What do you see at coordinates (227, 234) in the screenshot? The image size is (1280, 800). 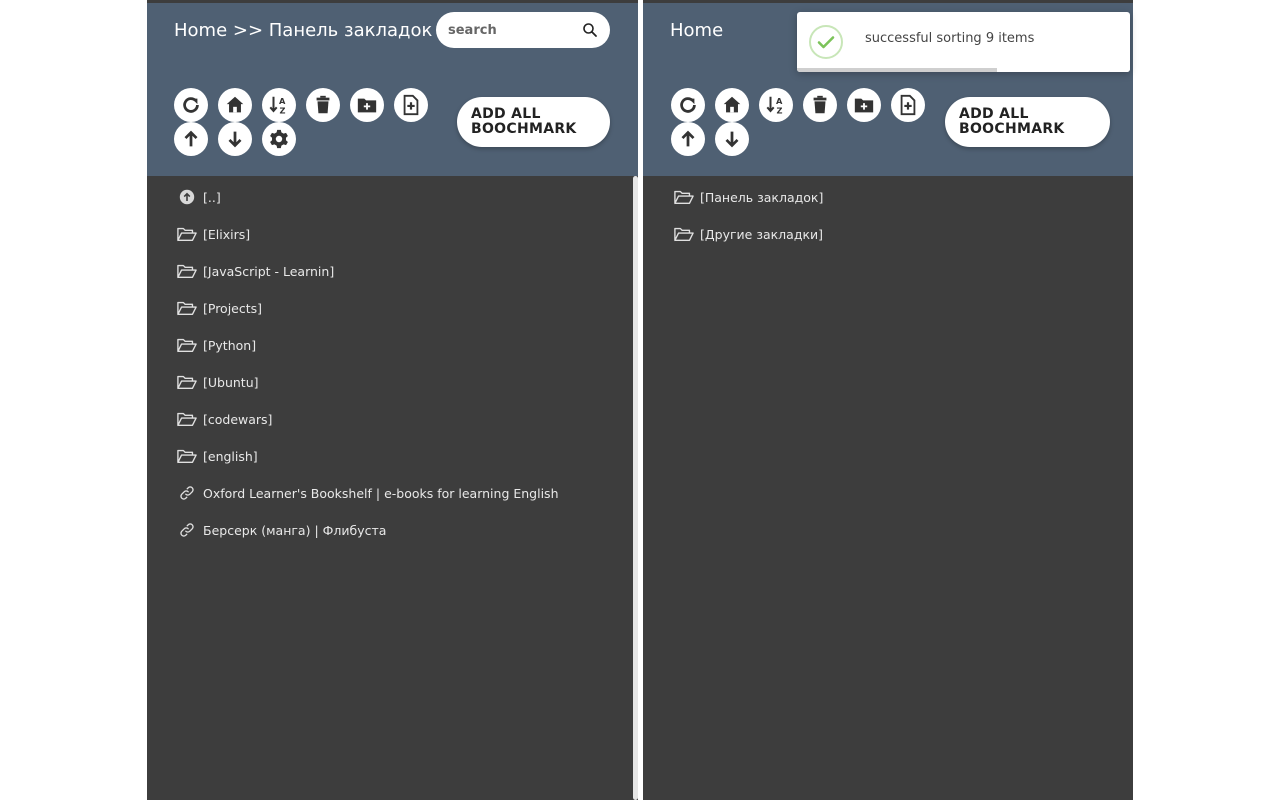 I see `list-item-label: [Elixirs]` at bounding box center [227, 234].